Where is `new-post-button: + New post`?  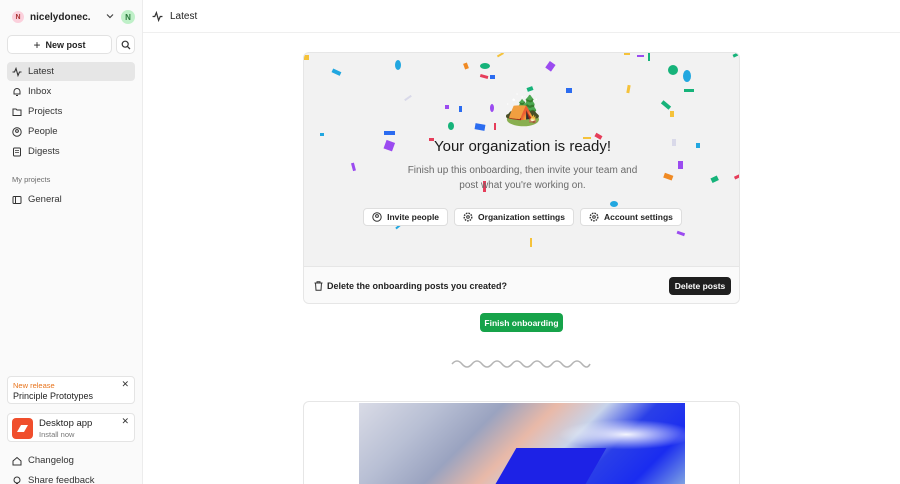 new-post-button: + New post is located at coordinates (59, 44).